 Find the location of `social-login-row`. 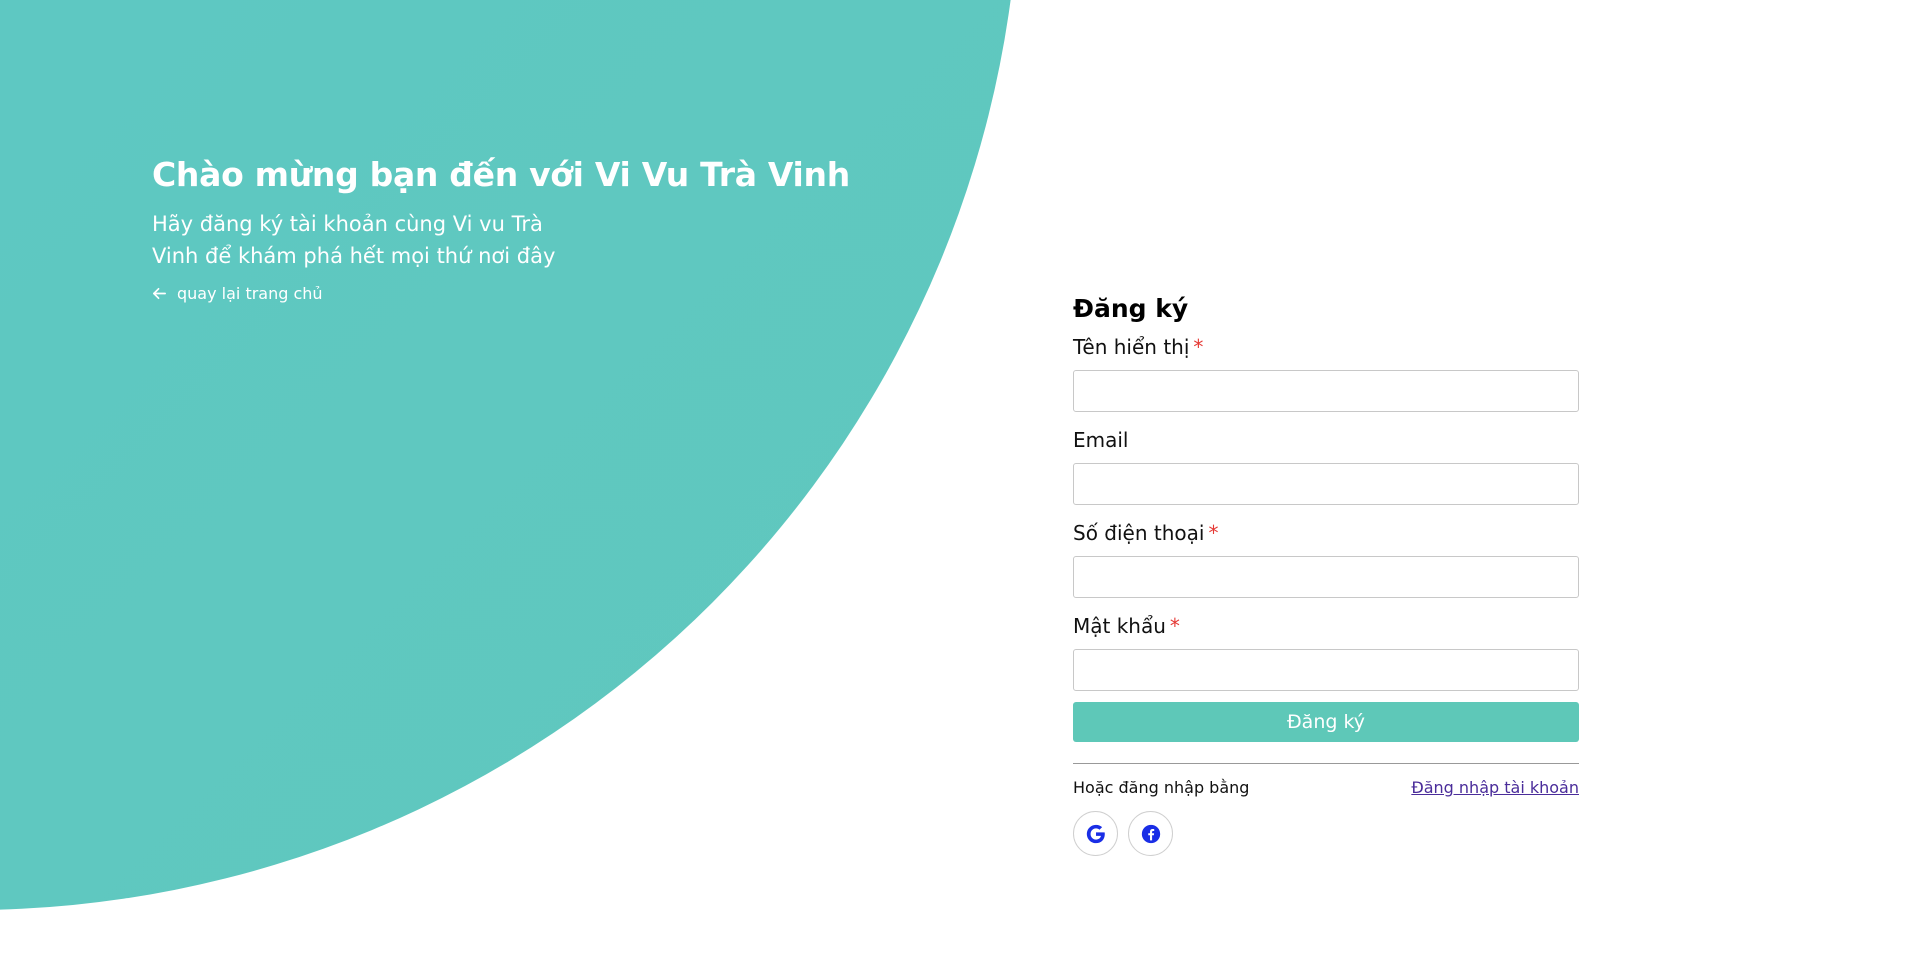

social-login-row is located at coordinates (1326, 833).